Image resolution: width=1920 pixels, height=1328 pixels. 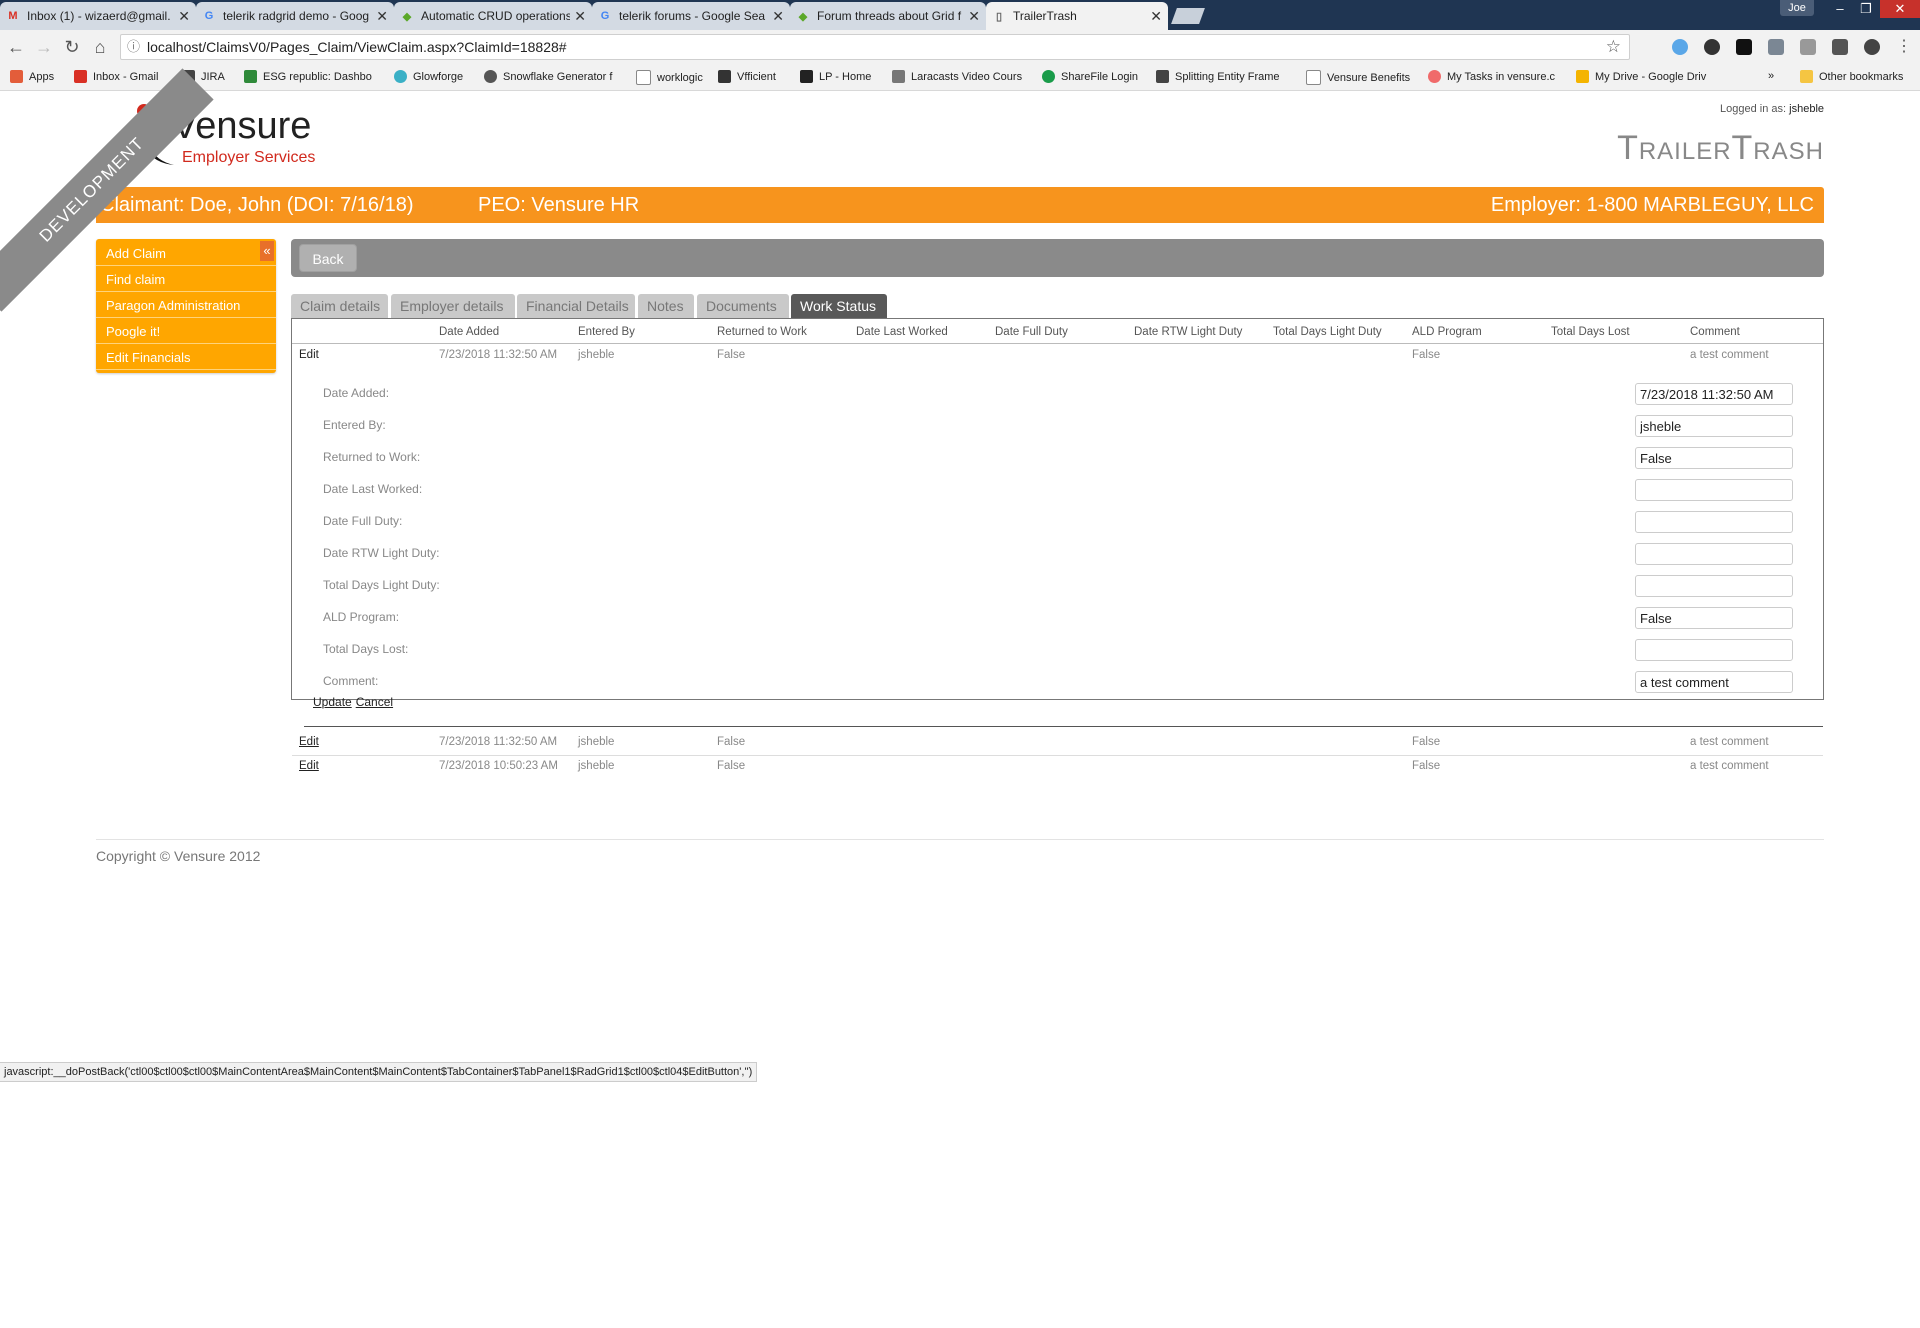 I want to click on bookmark-entity-framework: Splitting Entity Frame, so click(x=1218, y=76).